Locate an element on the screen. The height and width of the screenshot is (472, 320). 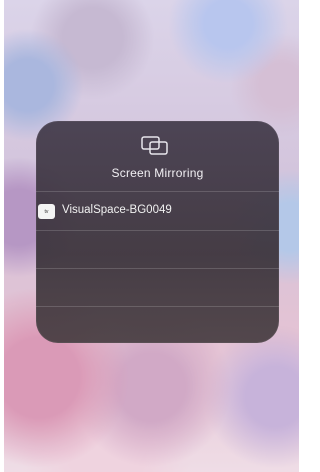
apple-tv-icon: tv is located at coordinates (46, 211).